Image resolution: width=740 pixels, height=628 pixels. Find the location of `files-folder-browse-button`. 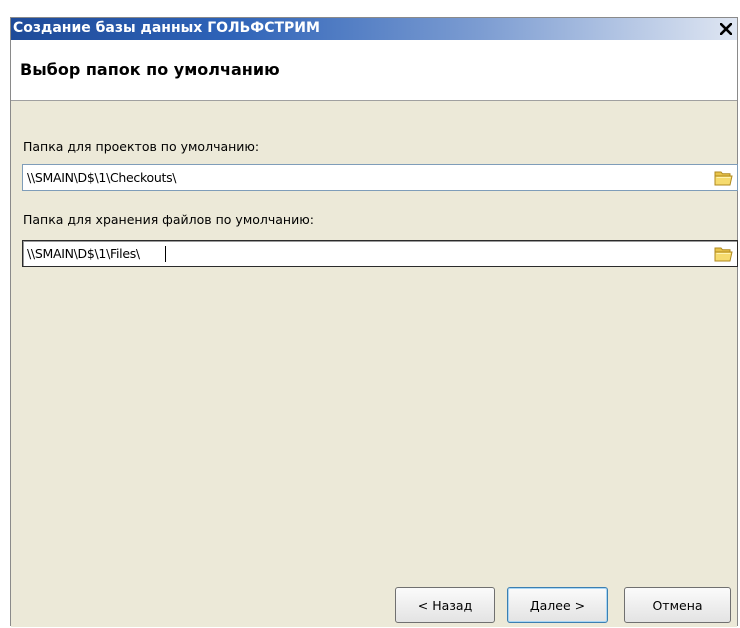

files-folder-browse-button is located at coordinates (723, 253).